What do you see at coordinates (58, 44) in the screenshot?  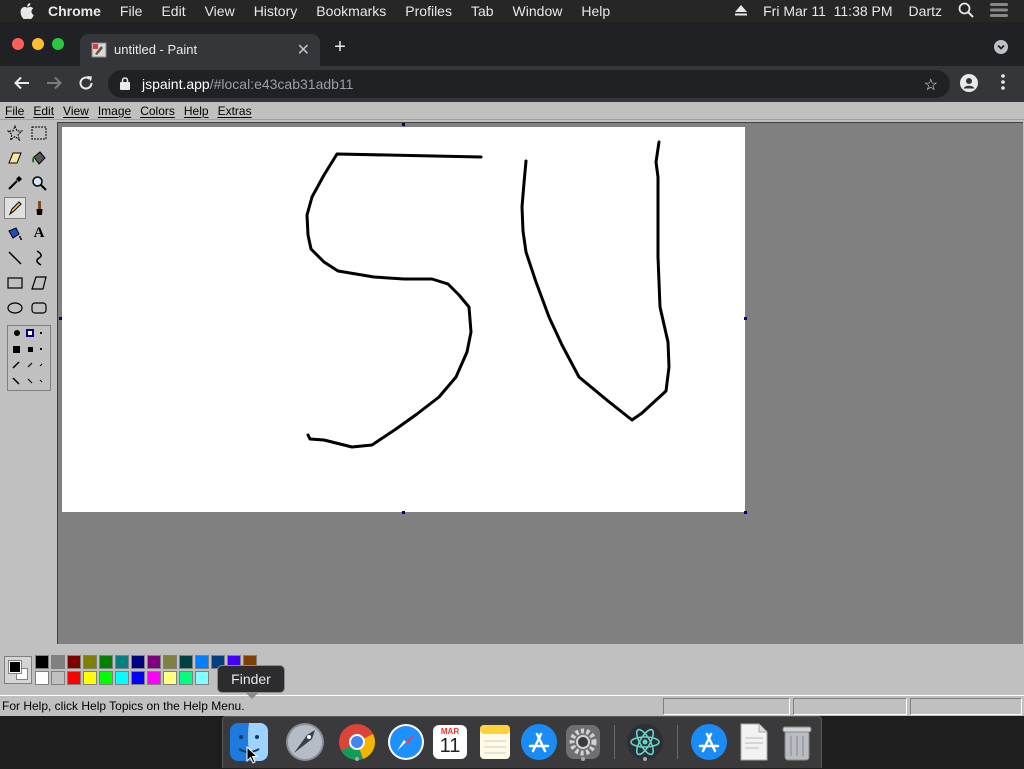 I see `window-zoom-button` at bounding box center [58, 44].